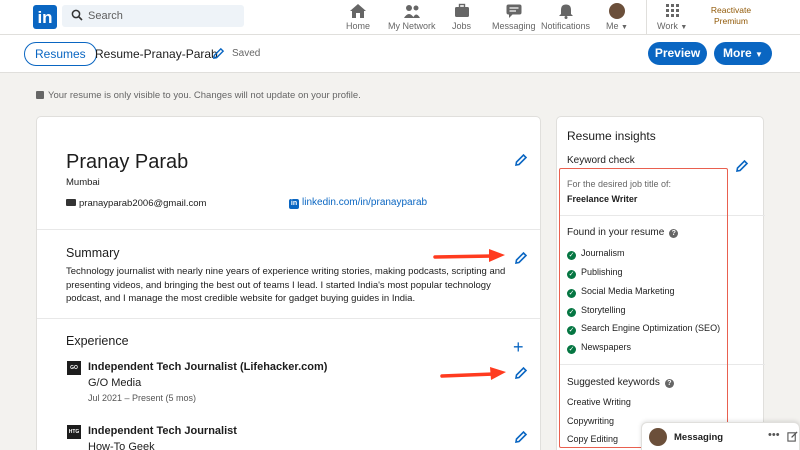 This screenshot has height=450, width=800. I want to click on nav-notifications: Notifications, so click(565, 17).